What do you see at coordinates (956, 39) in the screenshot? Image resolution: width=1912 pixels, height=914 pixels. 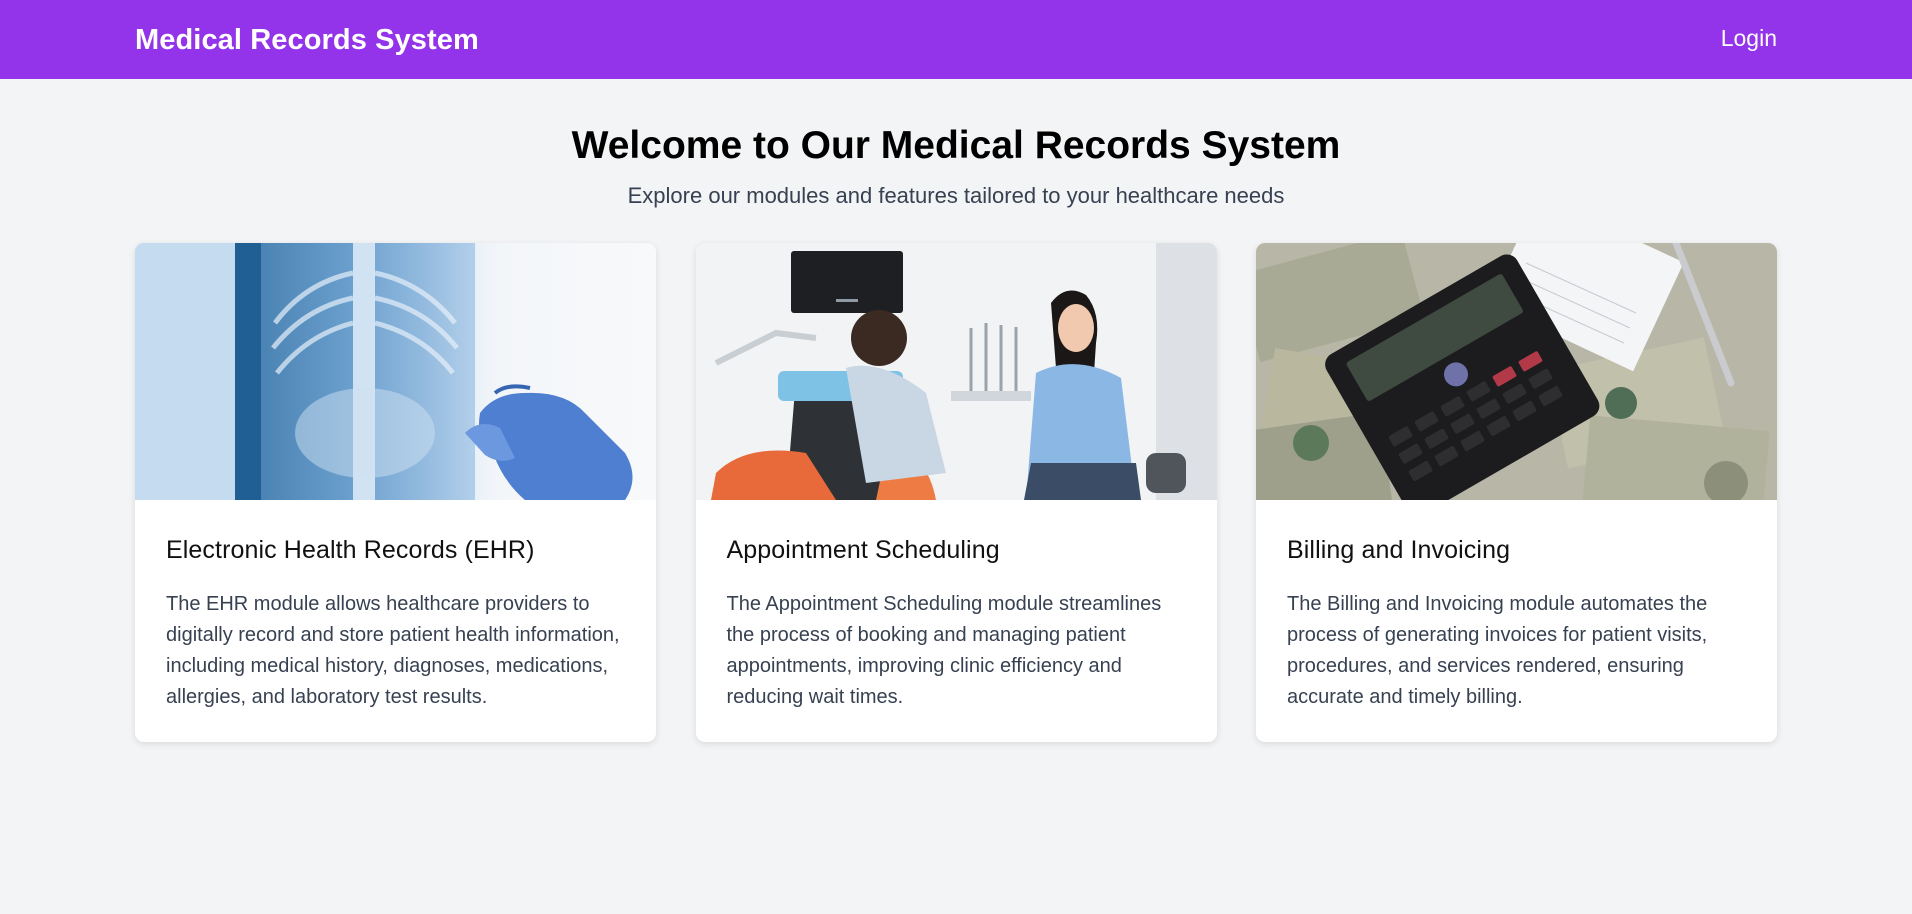 I see `top-navbar: Medical Records System Login` at bounding box center [956, 39].